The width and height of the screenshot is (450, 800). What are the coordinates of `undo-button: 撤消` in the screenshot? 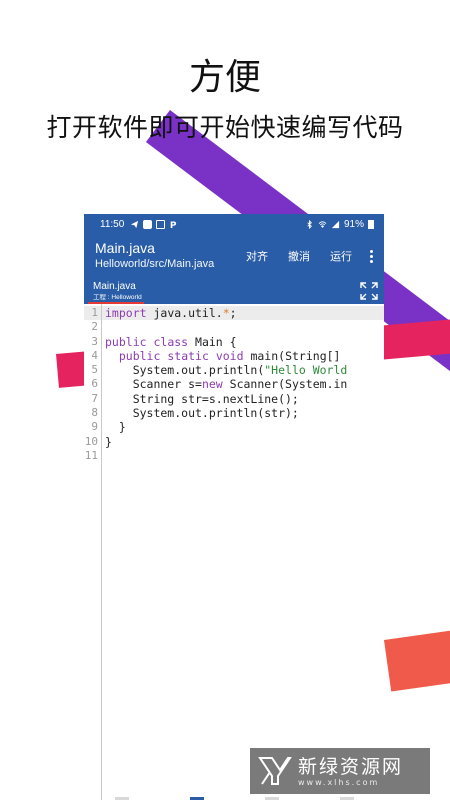 It's located at (299, 256).